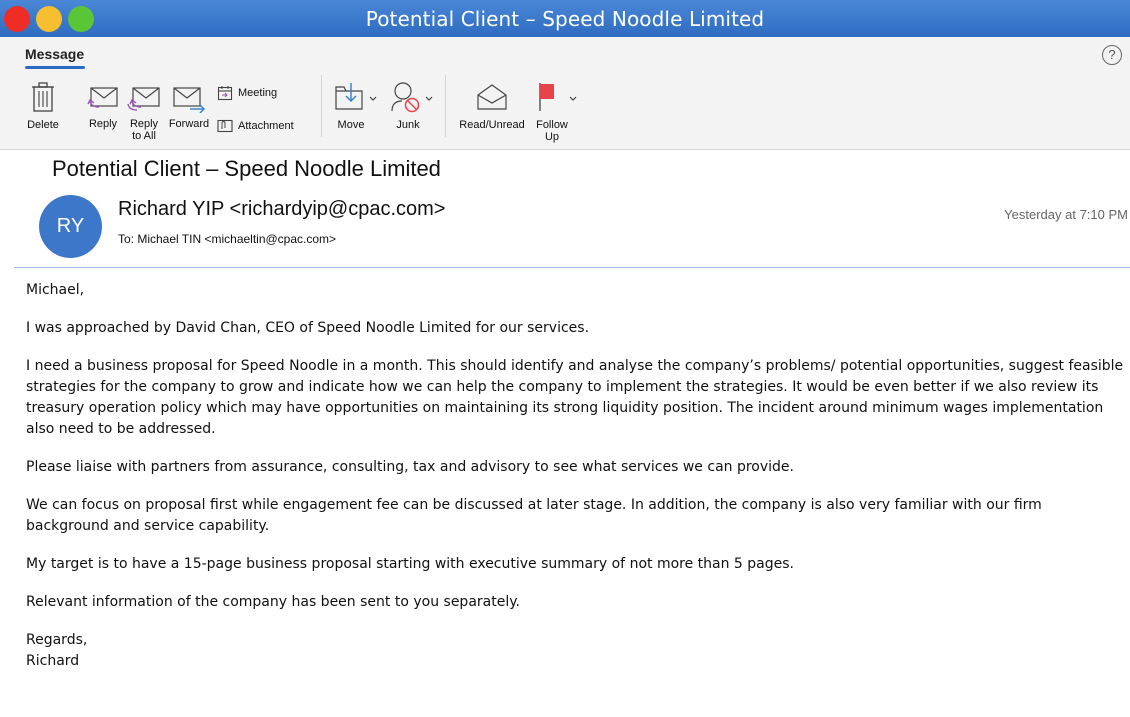 This screenshot has width=1130, height=717. I want to click on reply-all-button: Reply to All, so click(144, 113).